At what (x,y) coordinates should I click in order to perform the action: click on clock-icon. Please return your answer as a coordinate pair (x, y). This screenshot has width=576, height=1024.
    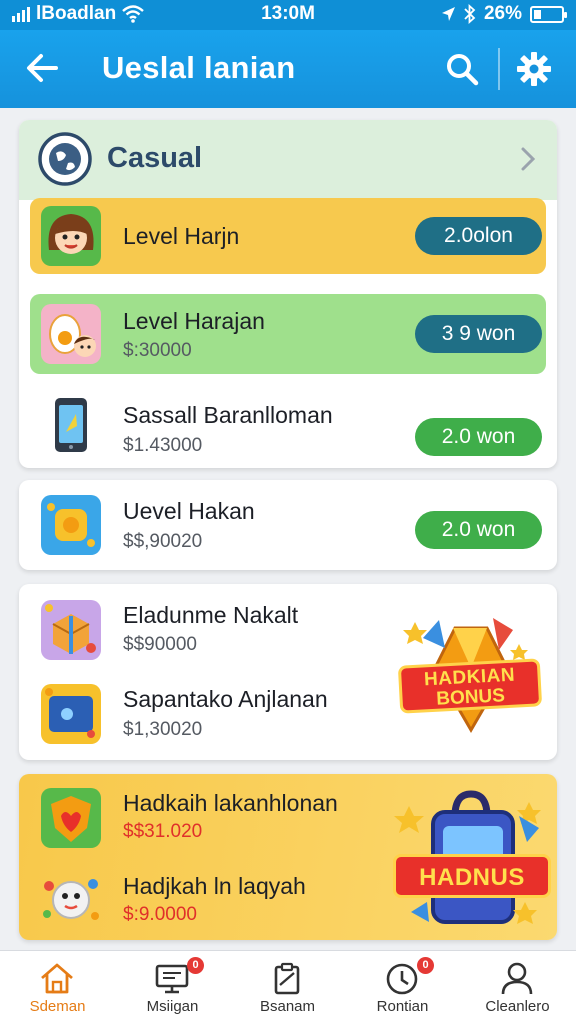
    Looking at the image, I should click on (402, 979).